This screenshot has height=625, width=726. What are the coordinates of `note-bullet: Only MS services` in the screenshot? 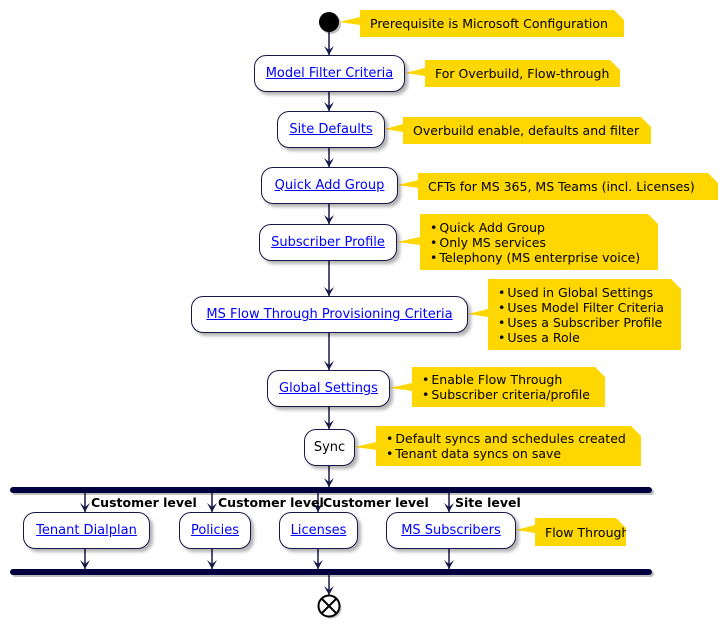 It's located at (539, 242).